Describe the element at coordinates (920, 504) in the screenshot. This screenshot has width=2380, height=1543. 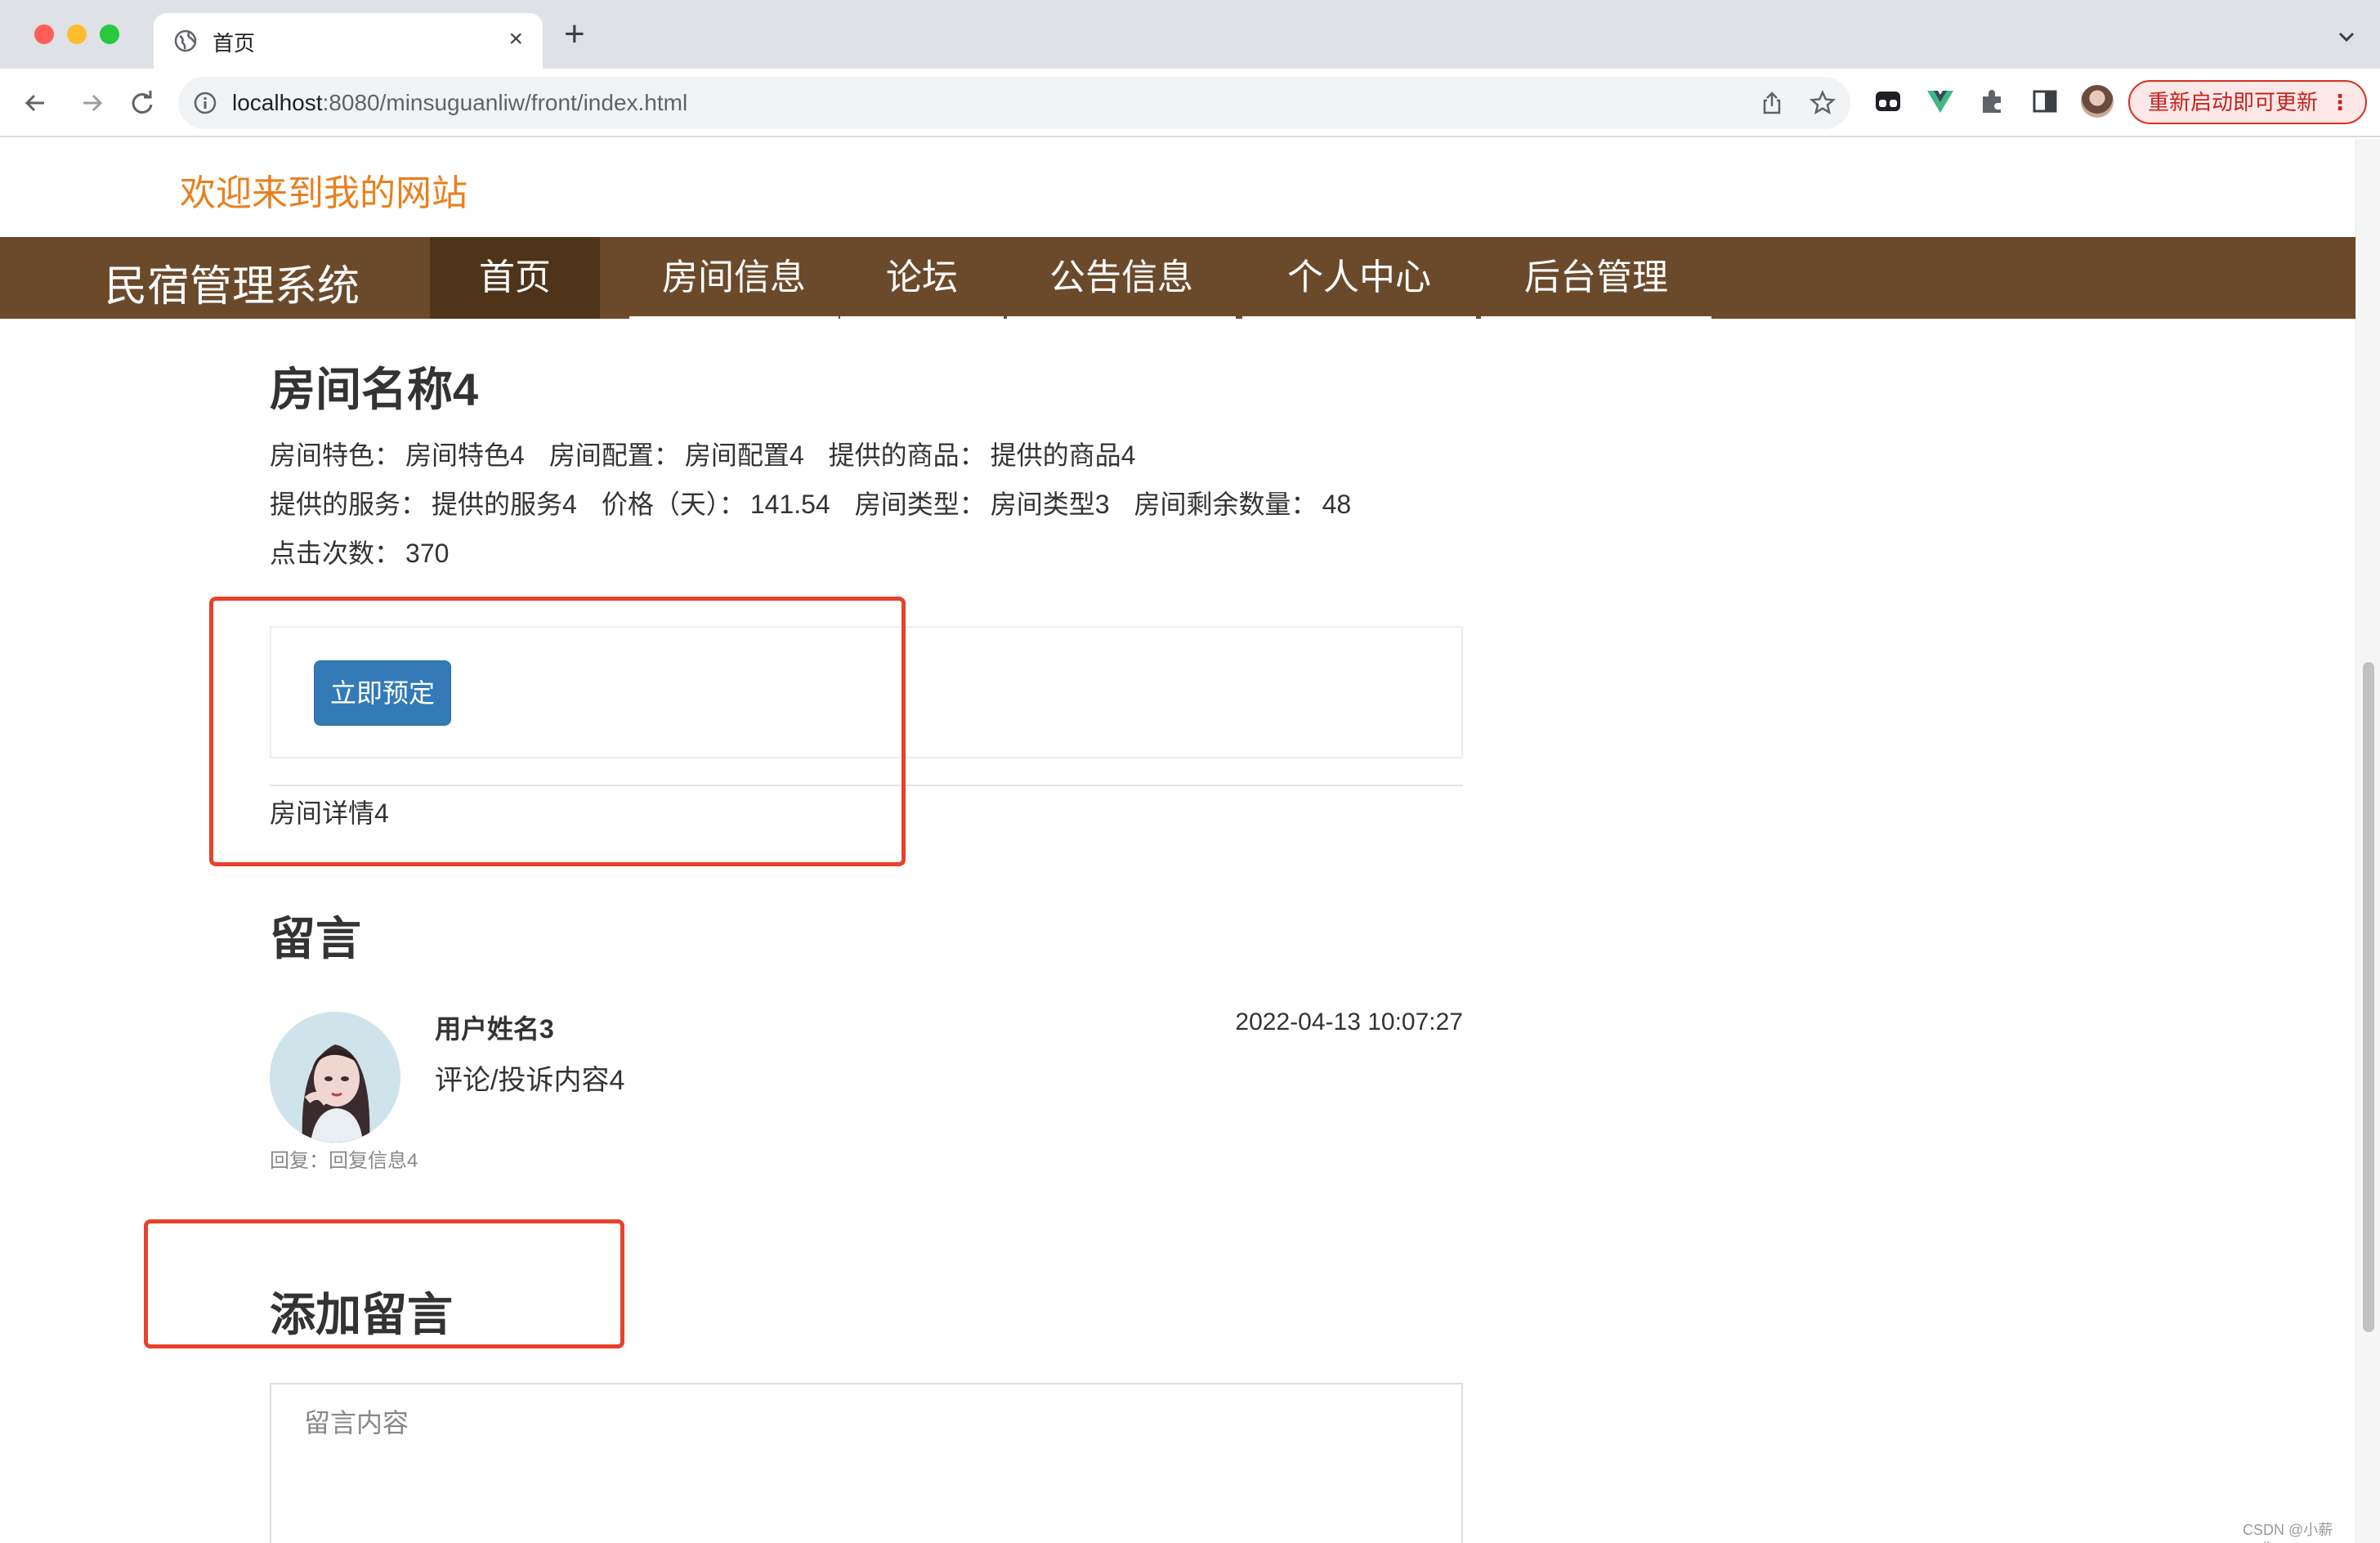
I see `type-label: 房间类型：` at that location.